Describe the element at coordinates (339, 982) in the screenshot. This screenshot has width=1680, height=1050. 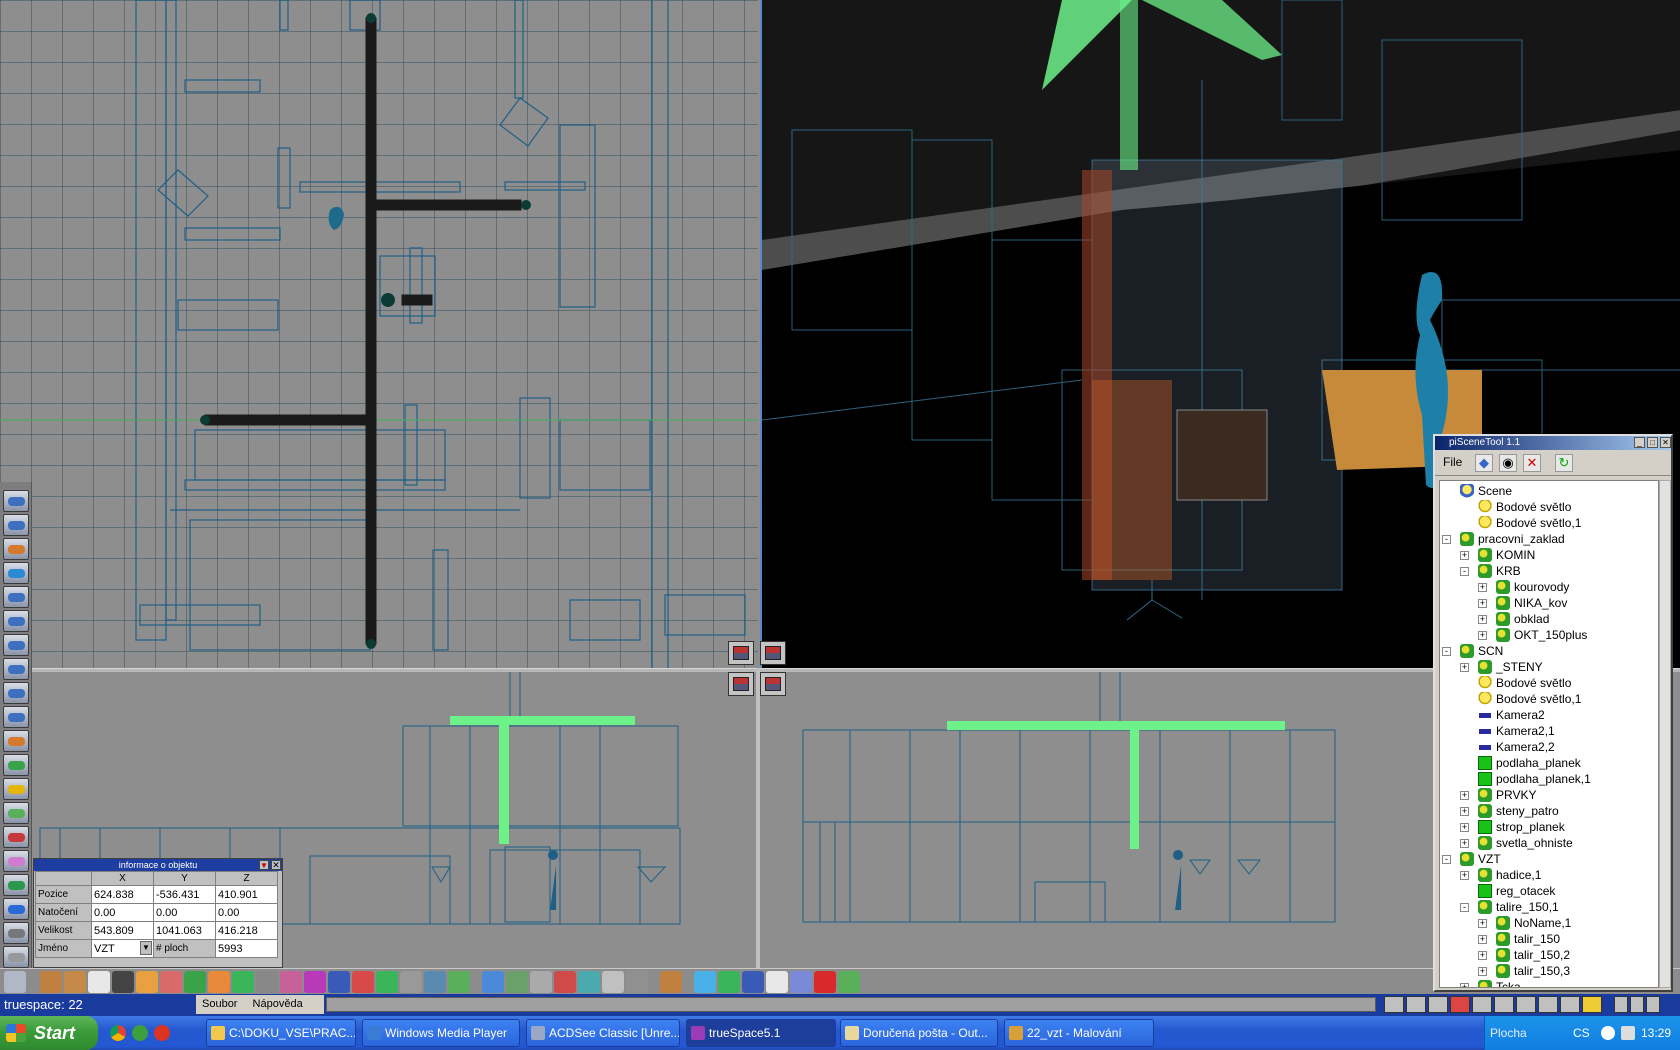
I see `globe-icon` at that location.